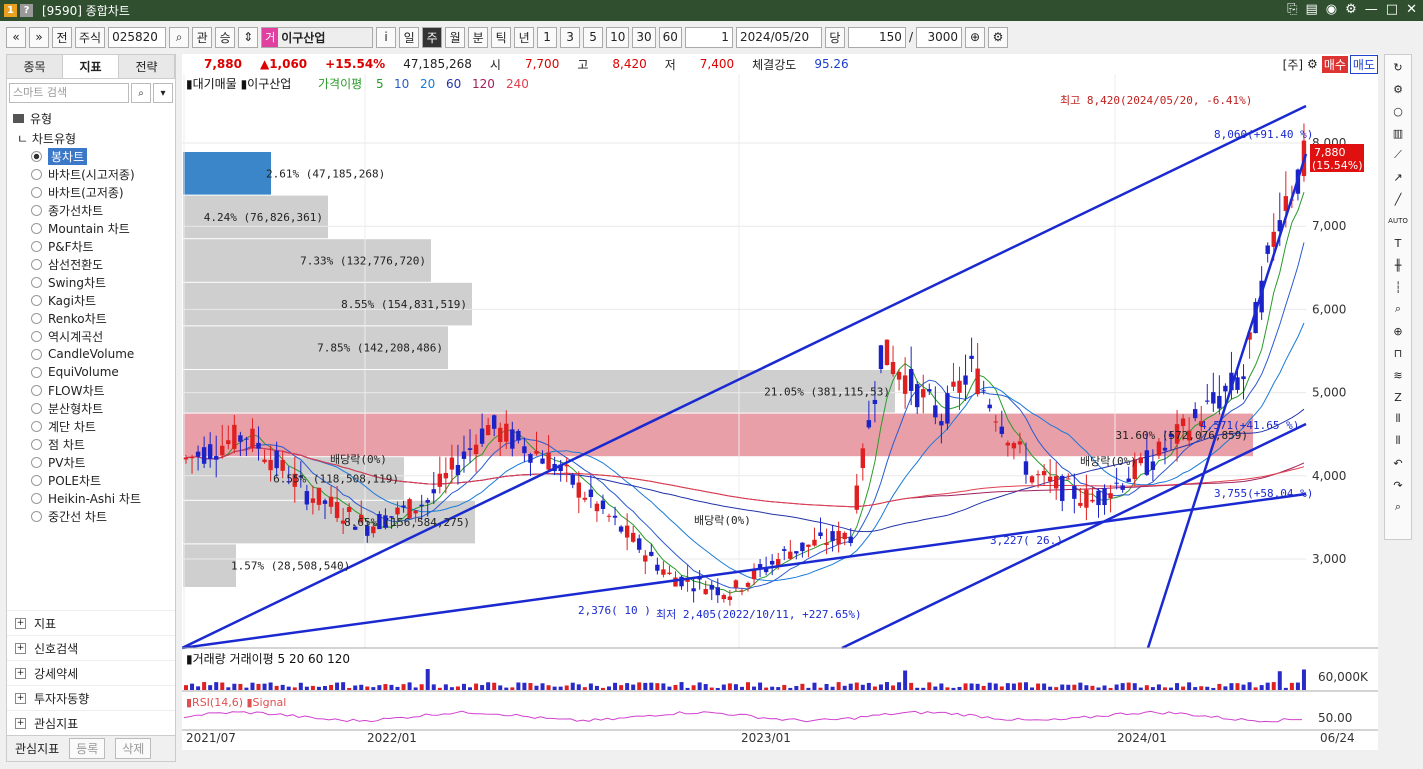 The width and height of the screenshot is (1423, 769). What do you see at coordinates (133, 748) in the screenshot?
I see `delete-button: 삭제` at bounding box center [133, 748].